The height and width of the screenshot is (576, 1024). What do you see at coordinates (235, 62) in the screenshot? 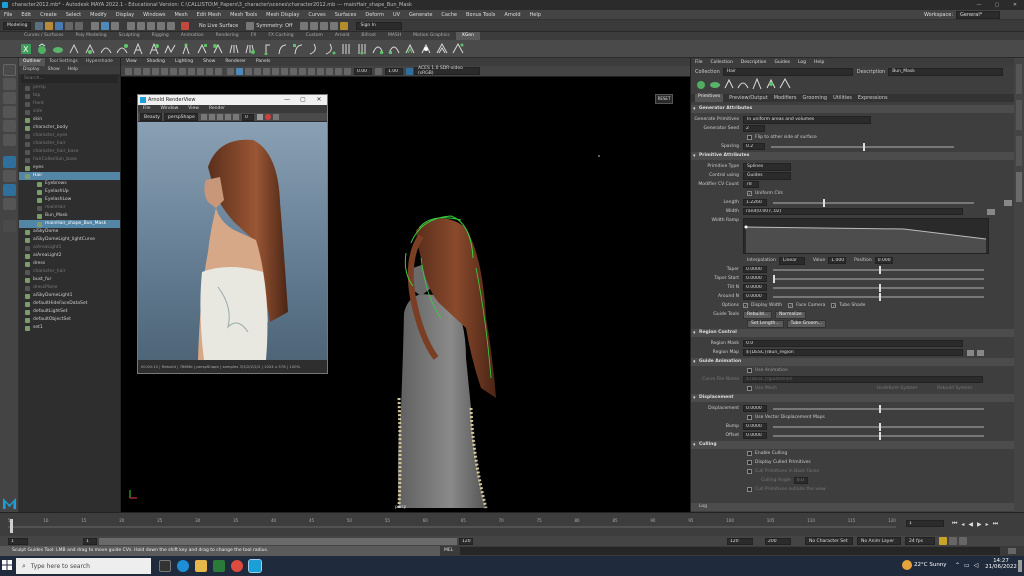
I see `vp-menu-renderer: Renderer` at bounding box center [235, 62].